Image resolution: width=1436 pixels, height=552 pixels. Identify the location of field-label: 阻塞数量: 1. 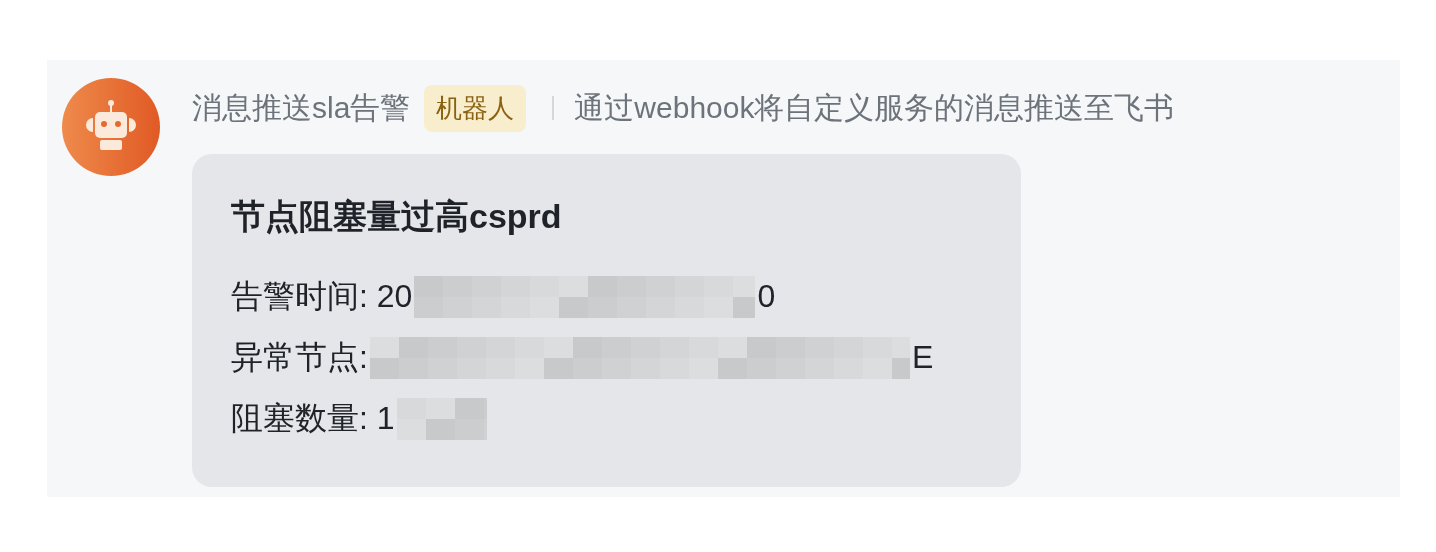
(313, 418).